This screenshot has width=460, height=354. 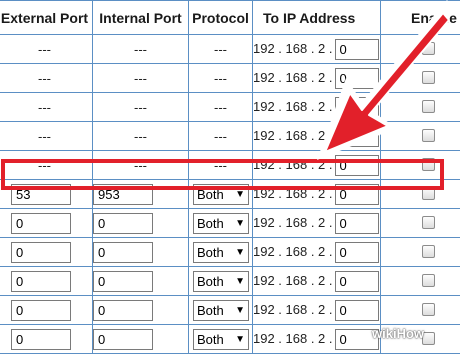 I want to click on header-enable: Enable, so click(x=420, y=18).